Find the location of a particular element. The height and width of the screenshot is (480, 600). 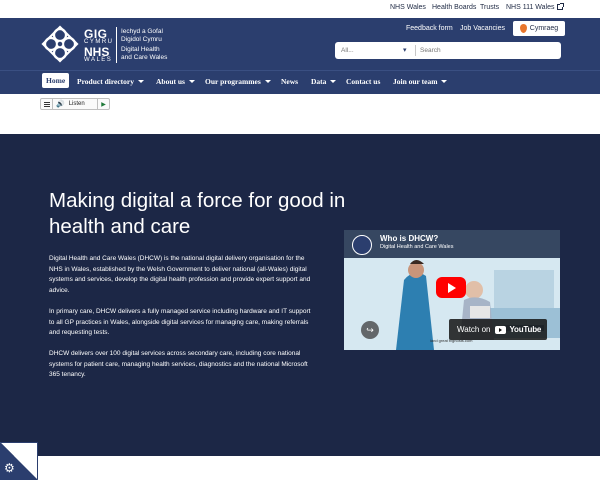

nav-item-label: Contact us is located at coordinates (363, 81).